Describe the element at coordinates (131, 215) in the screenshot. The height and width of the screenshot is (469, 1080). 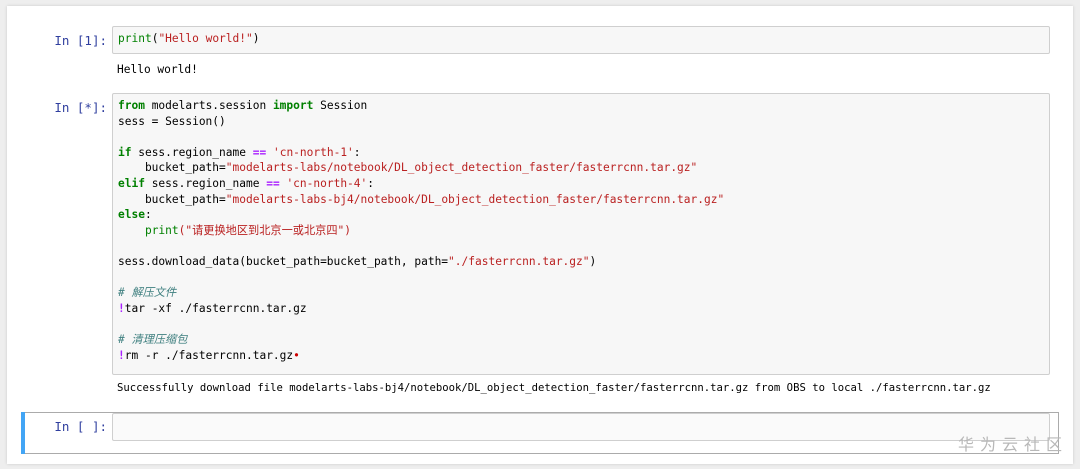
I see `code-token: else` at that location.